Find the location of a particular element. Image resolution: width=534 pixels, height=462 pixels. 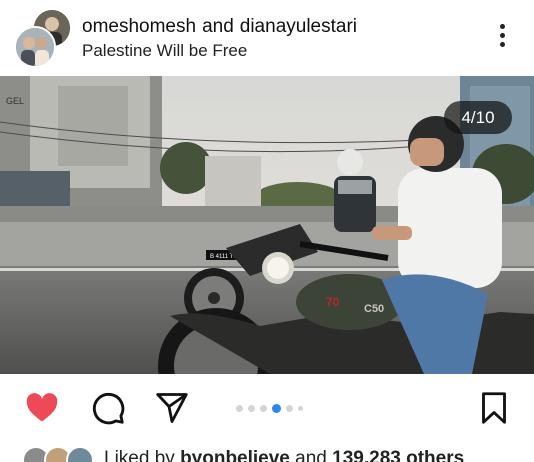

more-vertical-icon is located at coordinates (502, 26).